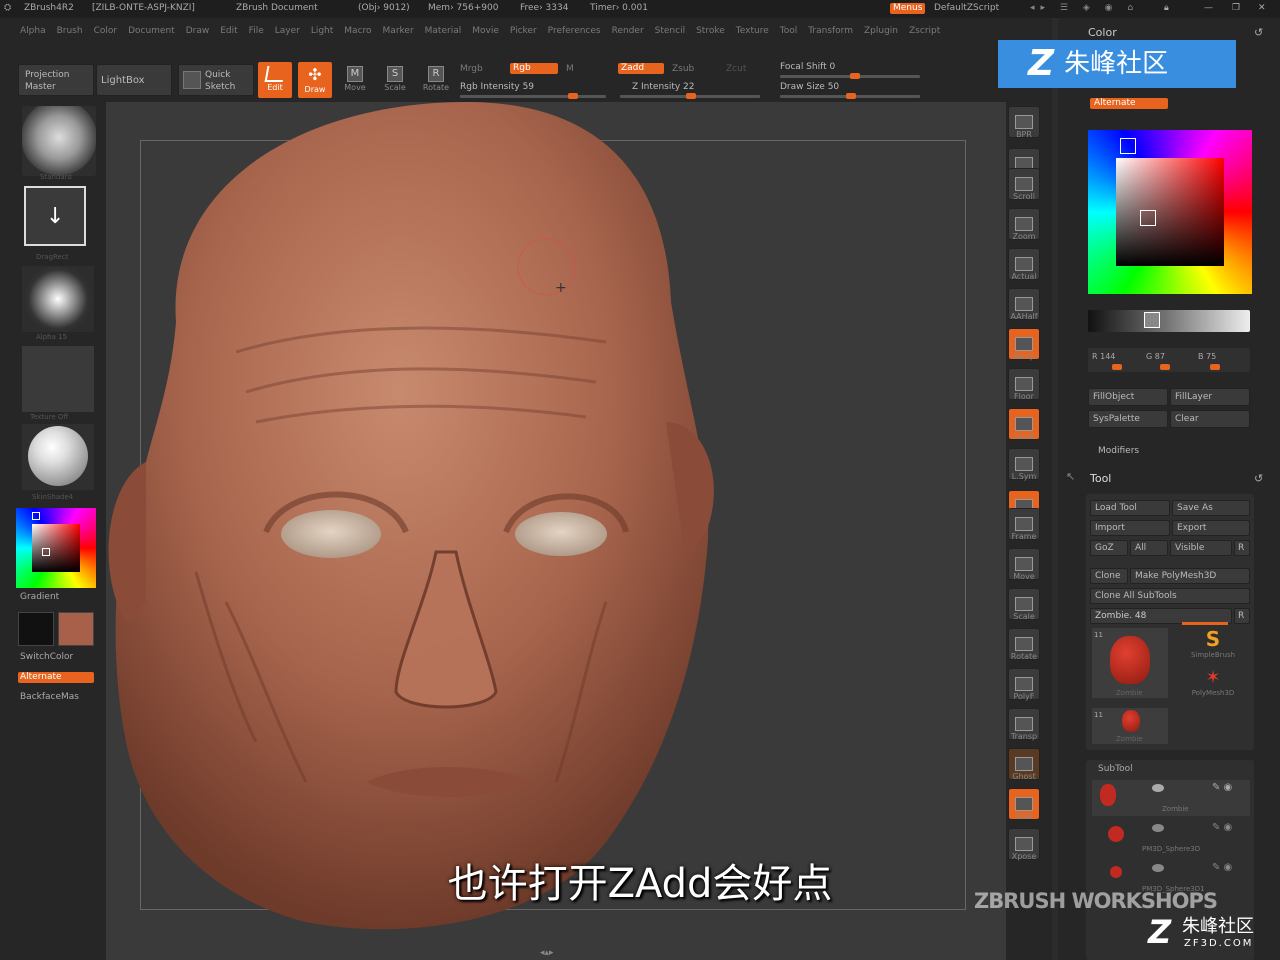 The image size is (1280, 960). What do you see at coordinates (76, 629) in the screenshot?
I see `secondary-color-swatch` at bounding box center [76, 629].